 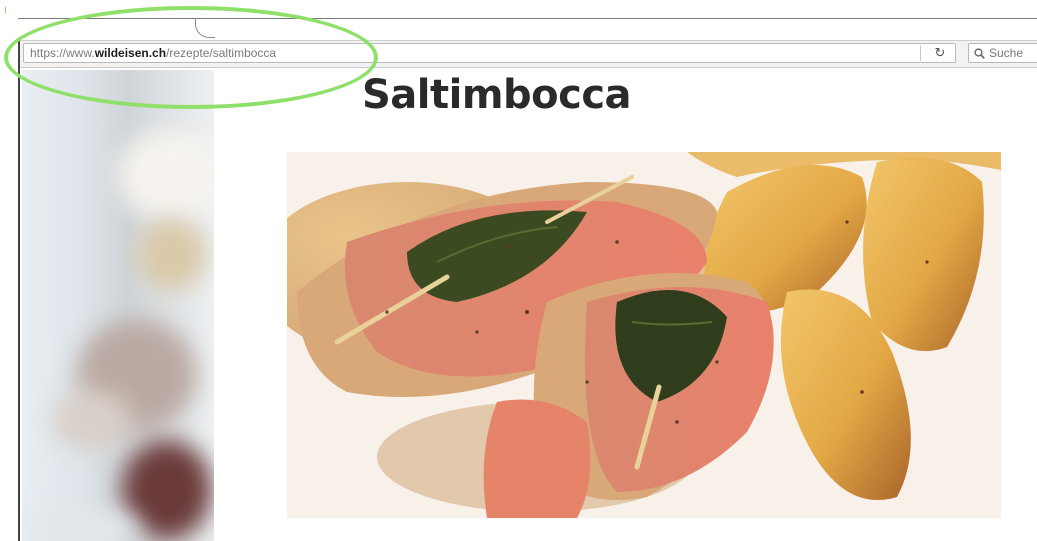 I want to click on reload-icon: ↻, so click(x=940, y=53).